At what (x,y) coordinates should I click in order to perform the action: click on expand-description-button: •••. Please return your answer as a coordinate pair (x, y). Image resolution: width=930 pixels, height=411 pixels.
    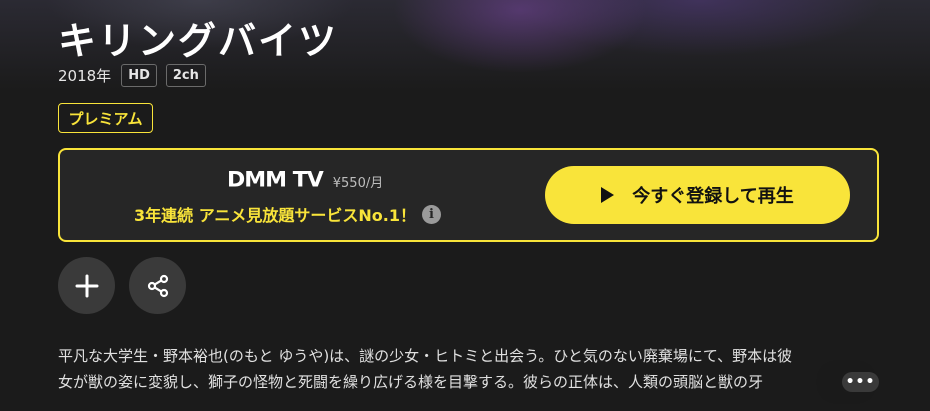
    Looking at the image, I should click on (860, 382).